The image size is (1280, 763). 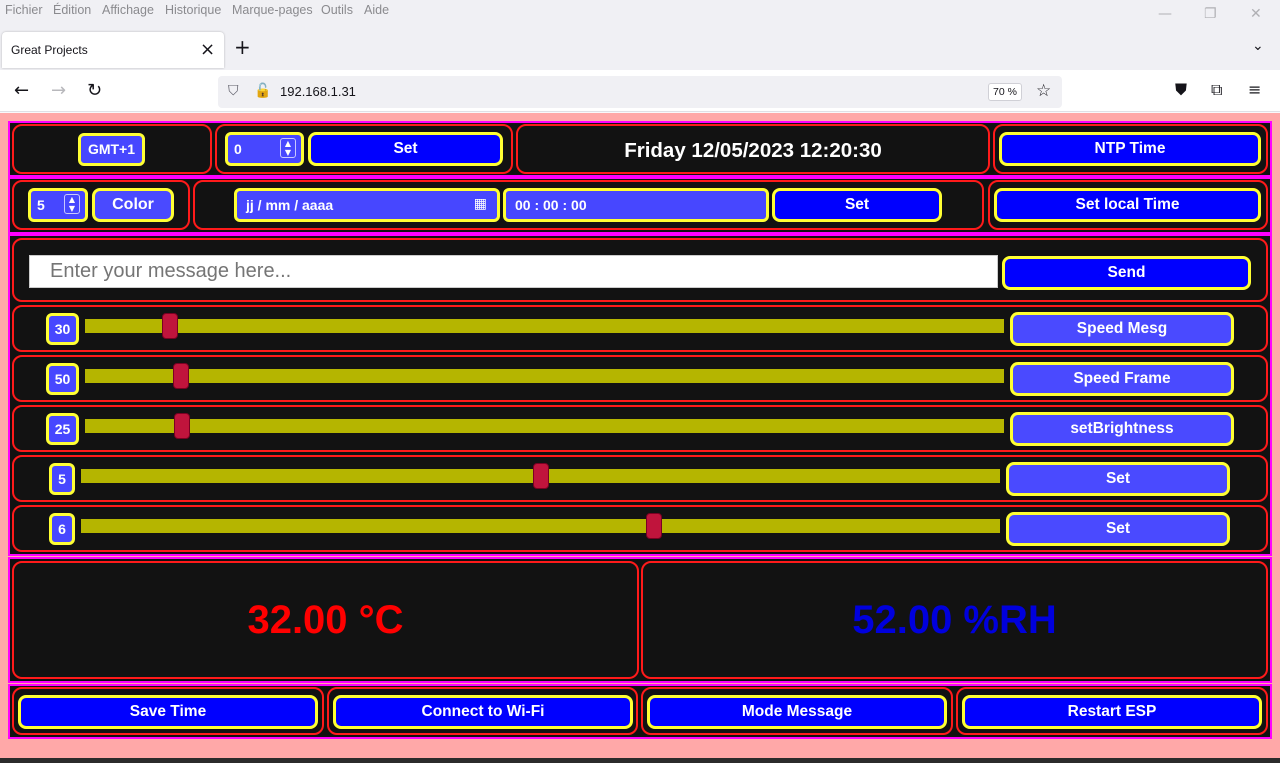 What do you see at coordinates (58, 205) in the screenshot?
I see `color-number-input: 5 ▲ ▼` at bounding box center [58, 205].